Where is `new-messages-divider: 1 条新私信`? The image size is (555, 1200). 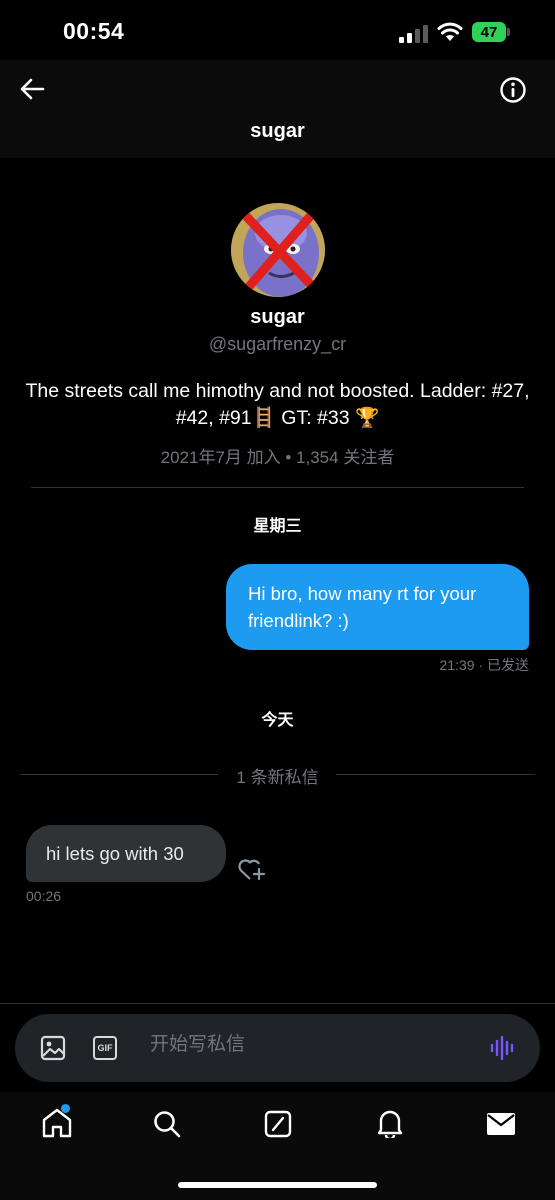 new-messages-divider: 1 条新私信 is located at coordinates (277, 777).